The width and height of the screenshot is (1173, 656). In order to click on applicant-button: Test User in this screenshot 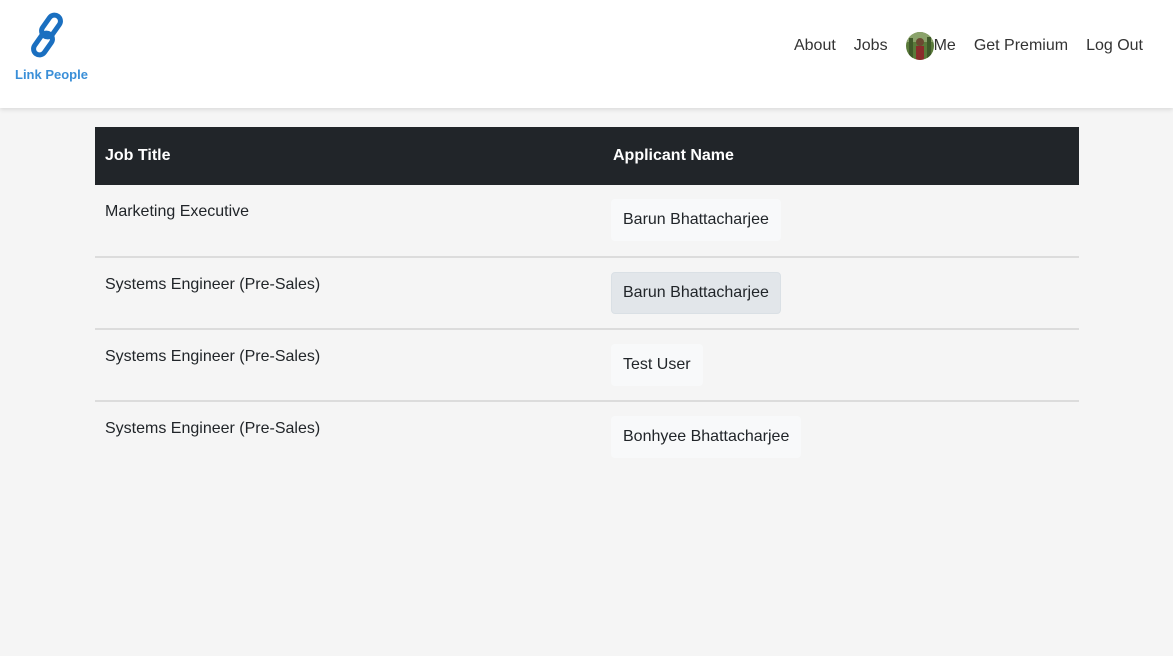, I will do `click(657, 365)`.